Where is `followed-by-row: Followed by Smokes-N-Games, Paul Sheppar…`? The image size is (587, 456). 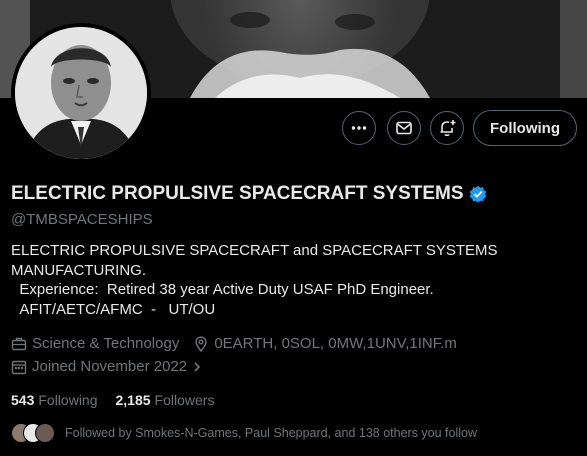 followed-by-row: Followed by Smokes-N-Games, Paul Sheppar… is located at coordinates (244, 433).